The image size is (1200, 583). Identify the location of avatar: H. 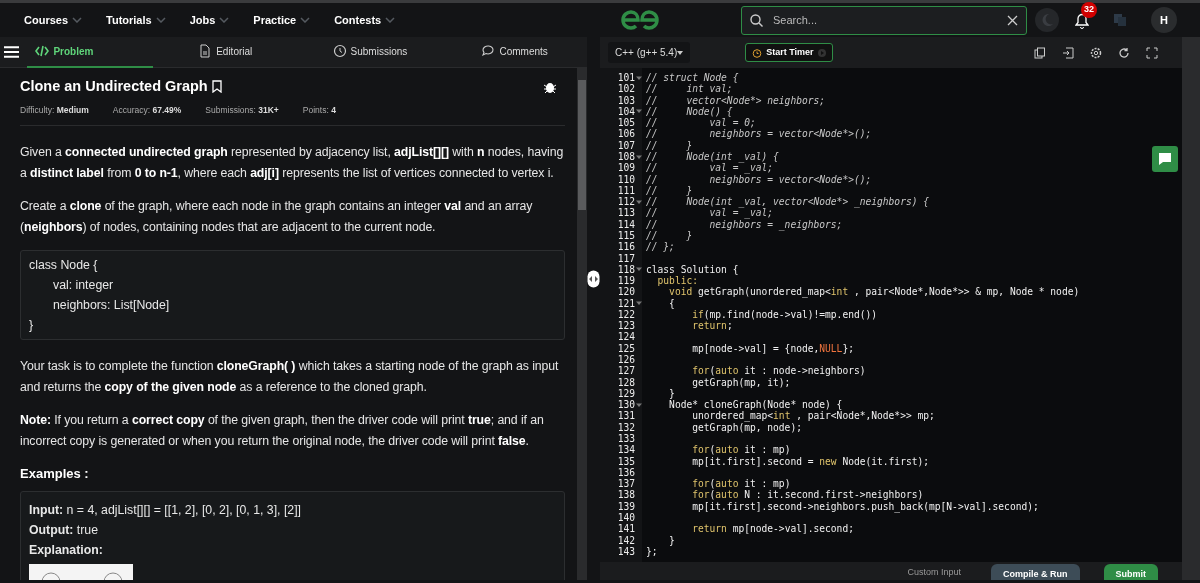
(1164, 20).